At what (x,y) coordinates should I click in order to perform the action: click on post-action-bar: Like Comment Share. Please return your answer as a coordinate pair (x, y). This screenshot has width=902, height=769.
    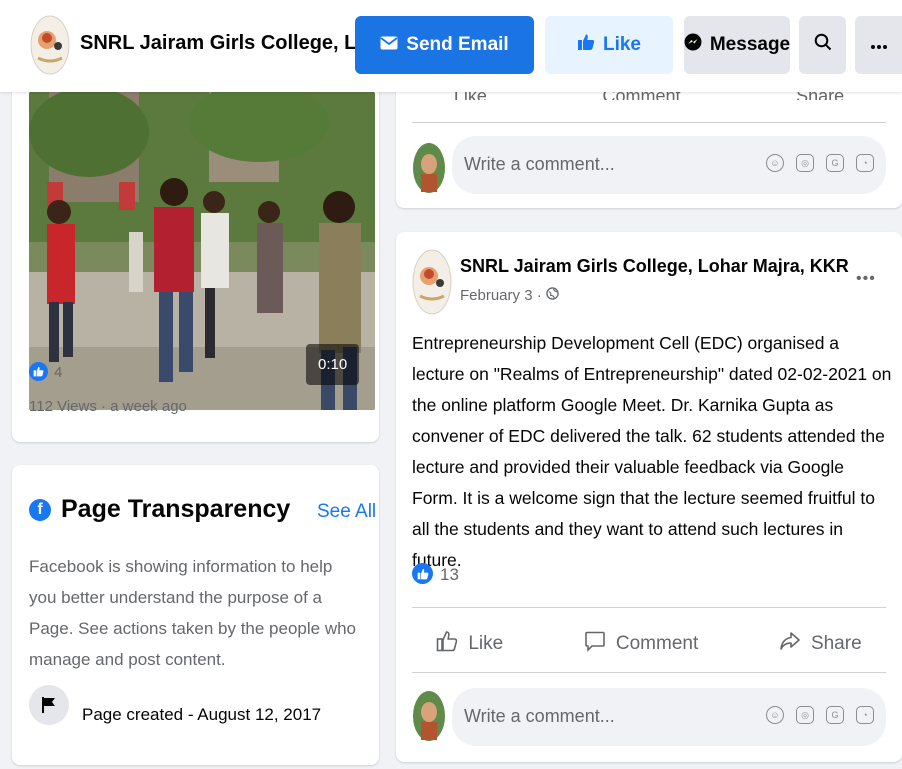
    Looking at the image, I should click on (649, 644).